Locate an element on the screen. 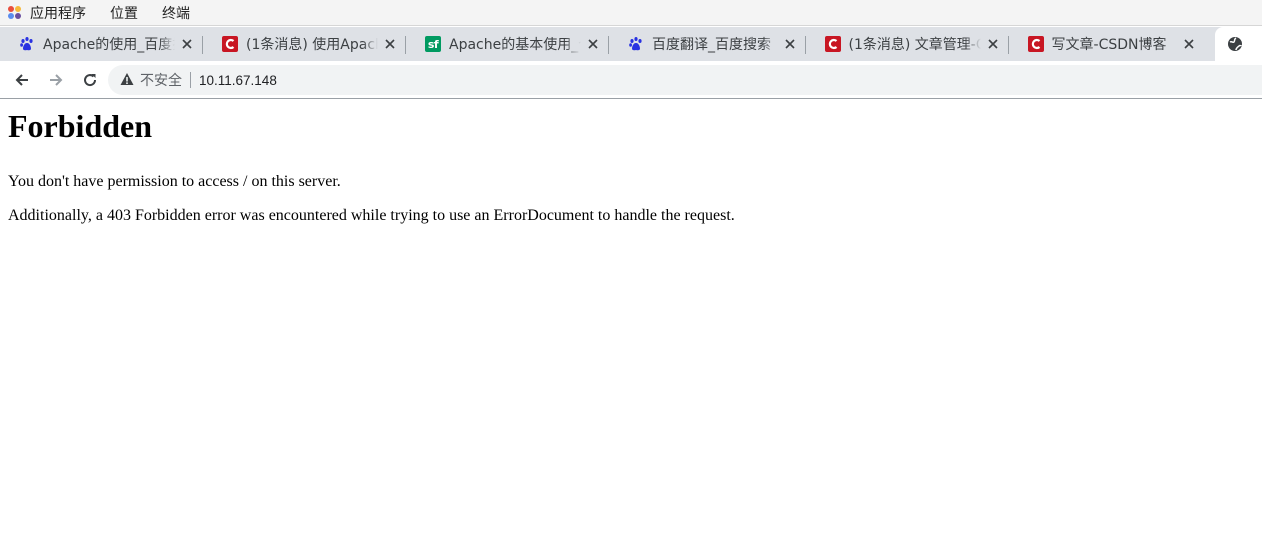  tab-csdn-write-article: 写文章-CSDN博客 is located at coordinates (1107, 44).